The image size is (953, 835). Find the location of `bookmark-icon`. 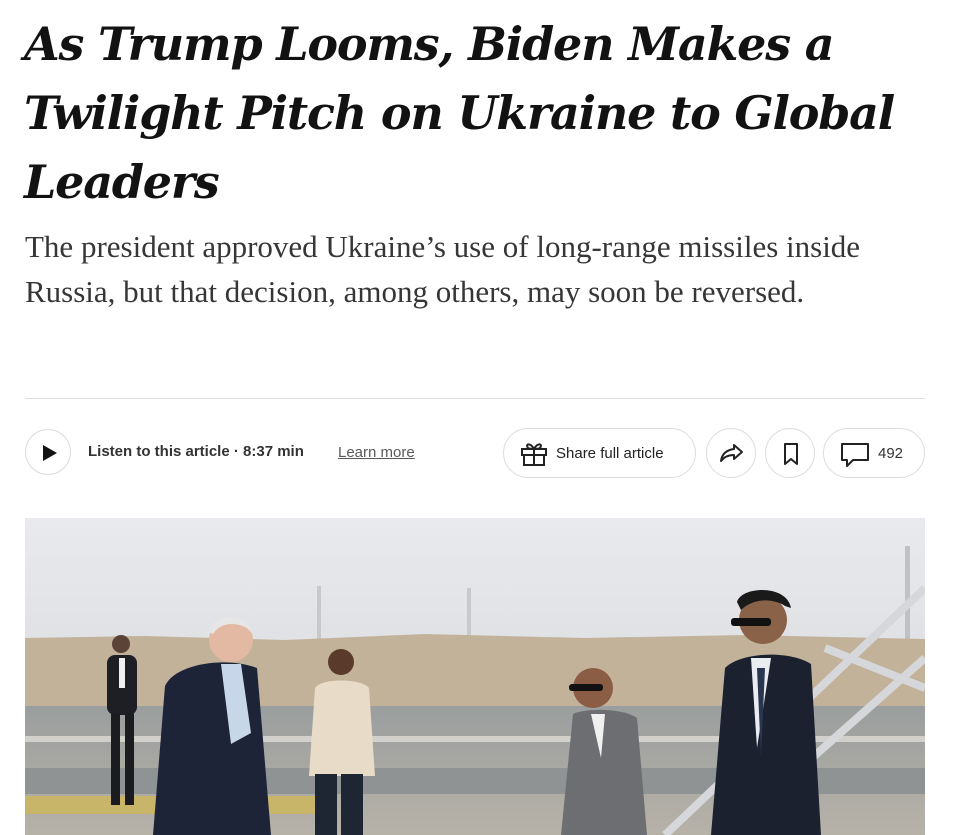

bookmark-icon is located at coordinates (791, 454).